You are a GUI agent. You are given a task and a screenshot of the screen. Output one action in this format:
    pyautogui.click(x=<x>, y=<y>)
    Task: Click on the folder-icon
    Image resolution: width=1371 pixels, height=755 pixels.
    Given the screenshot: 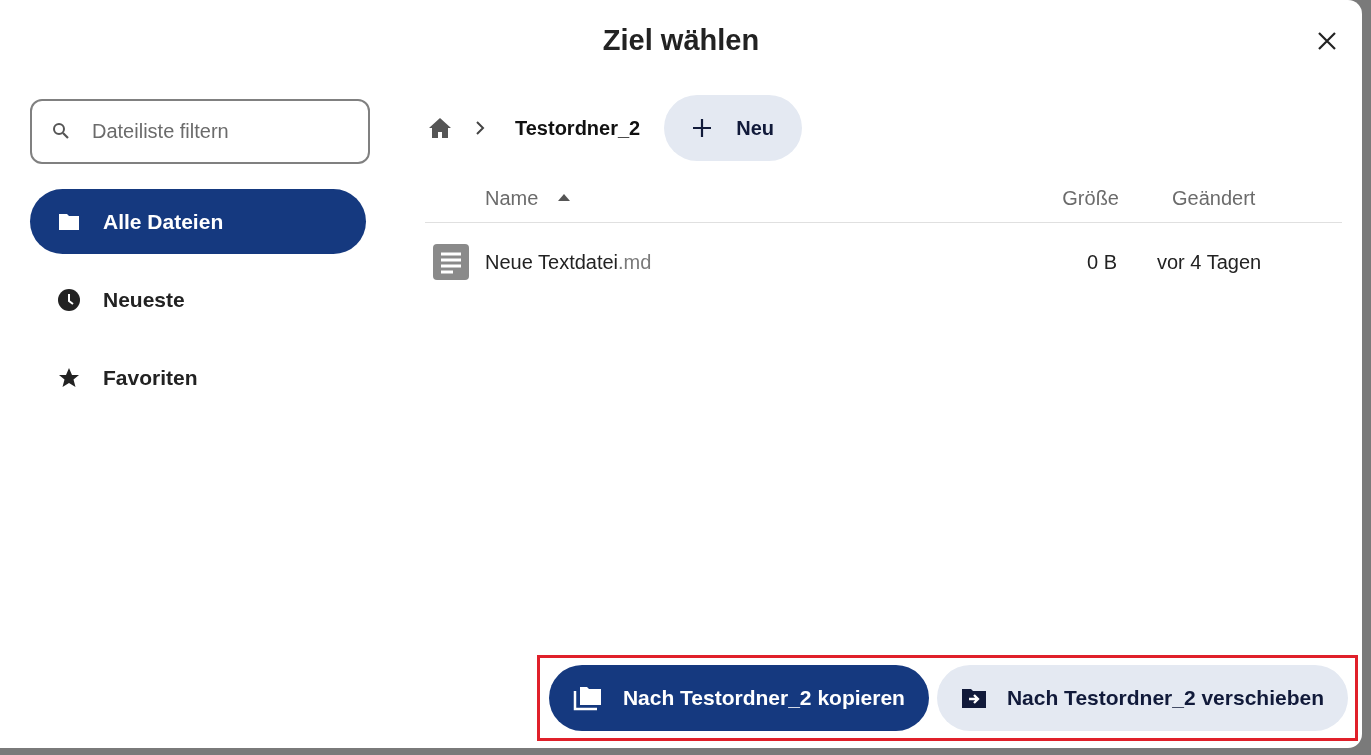 What is the action you would take?
    pyautogui.click(x=69, y=221)
    